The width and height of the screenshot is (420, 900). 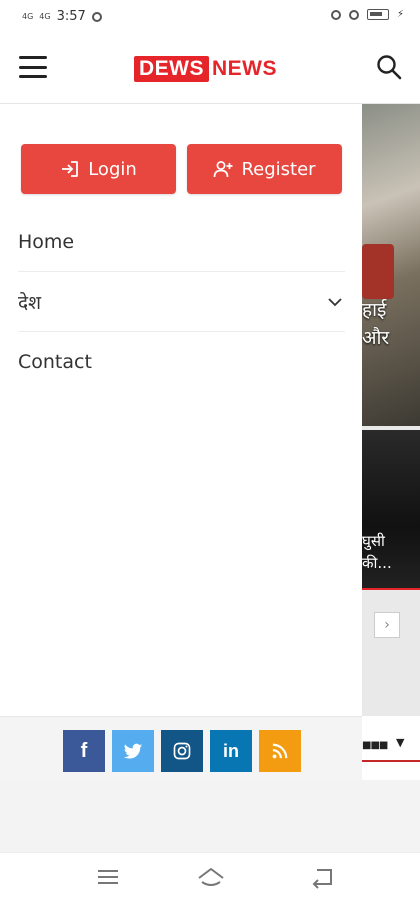 What do you see at coordinates (391, 265) in the screenshot?
I see `background-news-image: हाई और` at bounding box center [391, 265].